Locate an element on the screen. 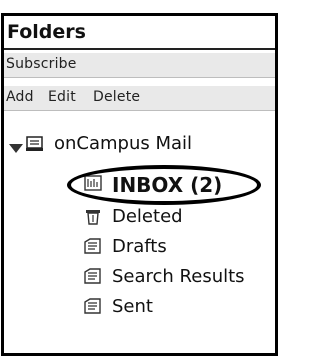 The image size is (320, 359). trash-icon is located at coordinates (93, 217).